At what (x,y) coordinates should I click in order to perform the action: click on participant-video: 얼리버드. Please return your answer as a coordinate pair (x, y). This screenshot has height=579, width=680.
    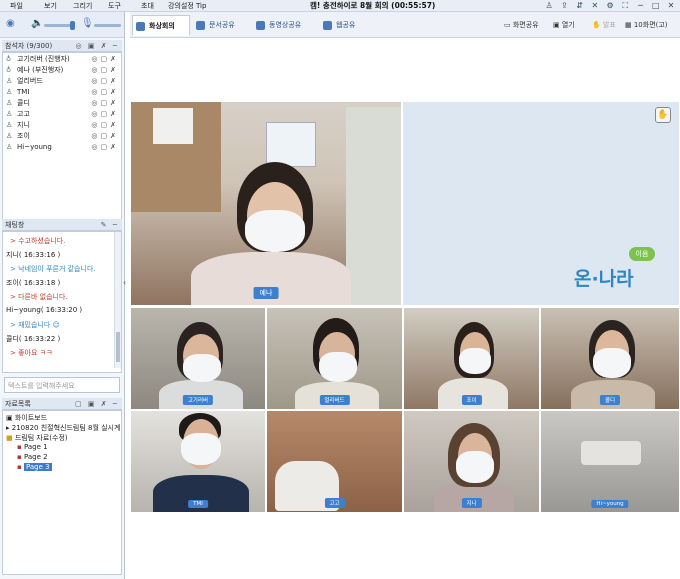
    Looking at the image, I should click on (334, 358).